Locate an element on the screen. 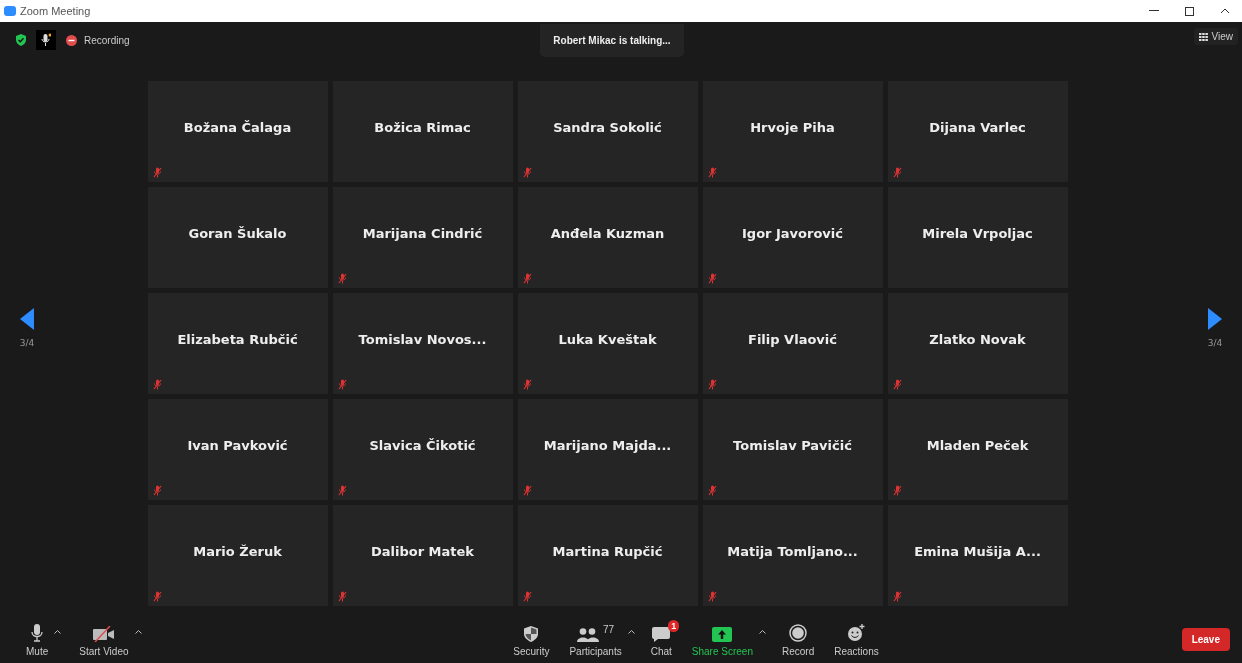  participant-name: Mario Žeruk is located at coordinates (237, 551).